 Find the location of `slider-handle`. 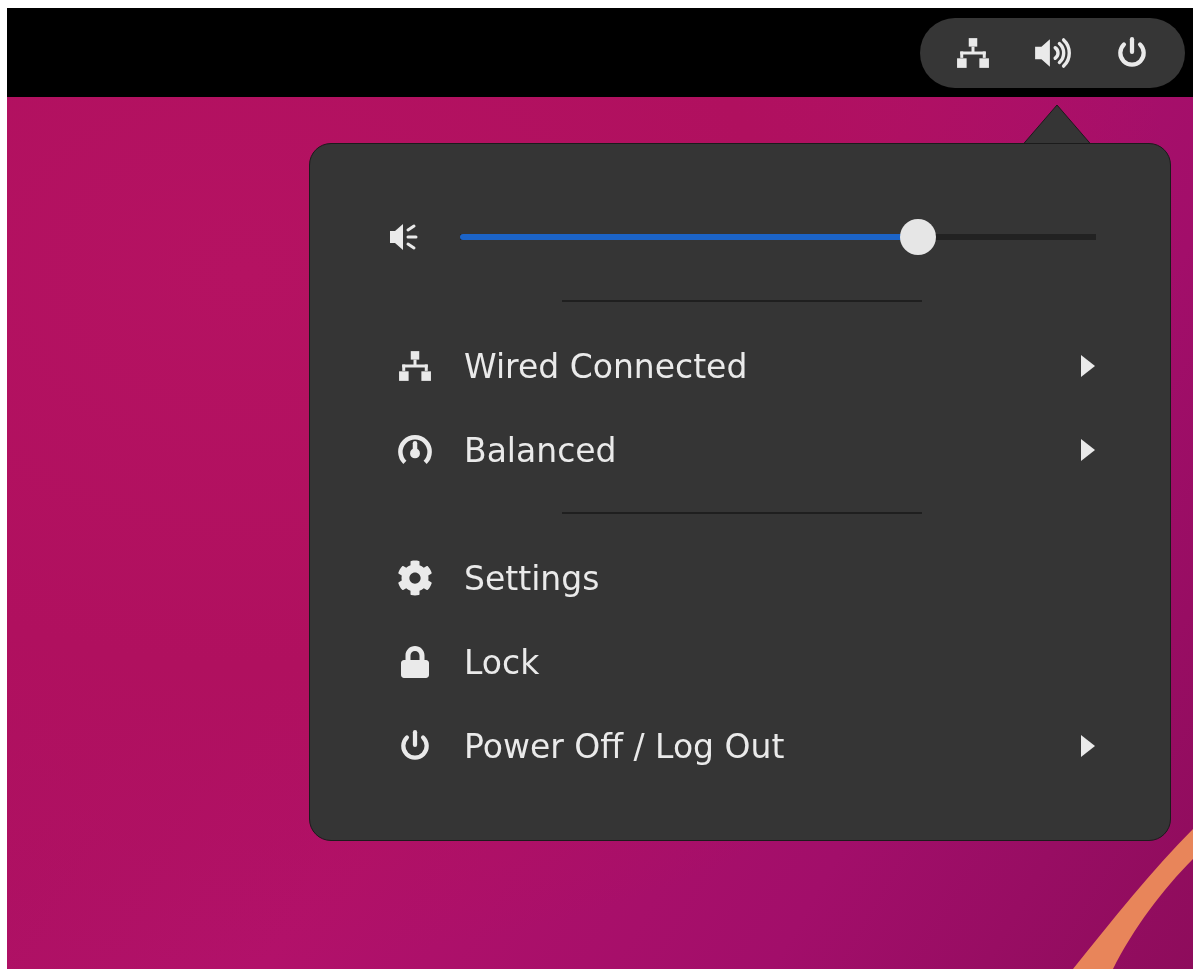

slider-handle is located at coordinates (917, 237).